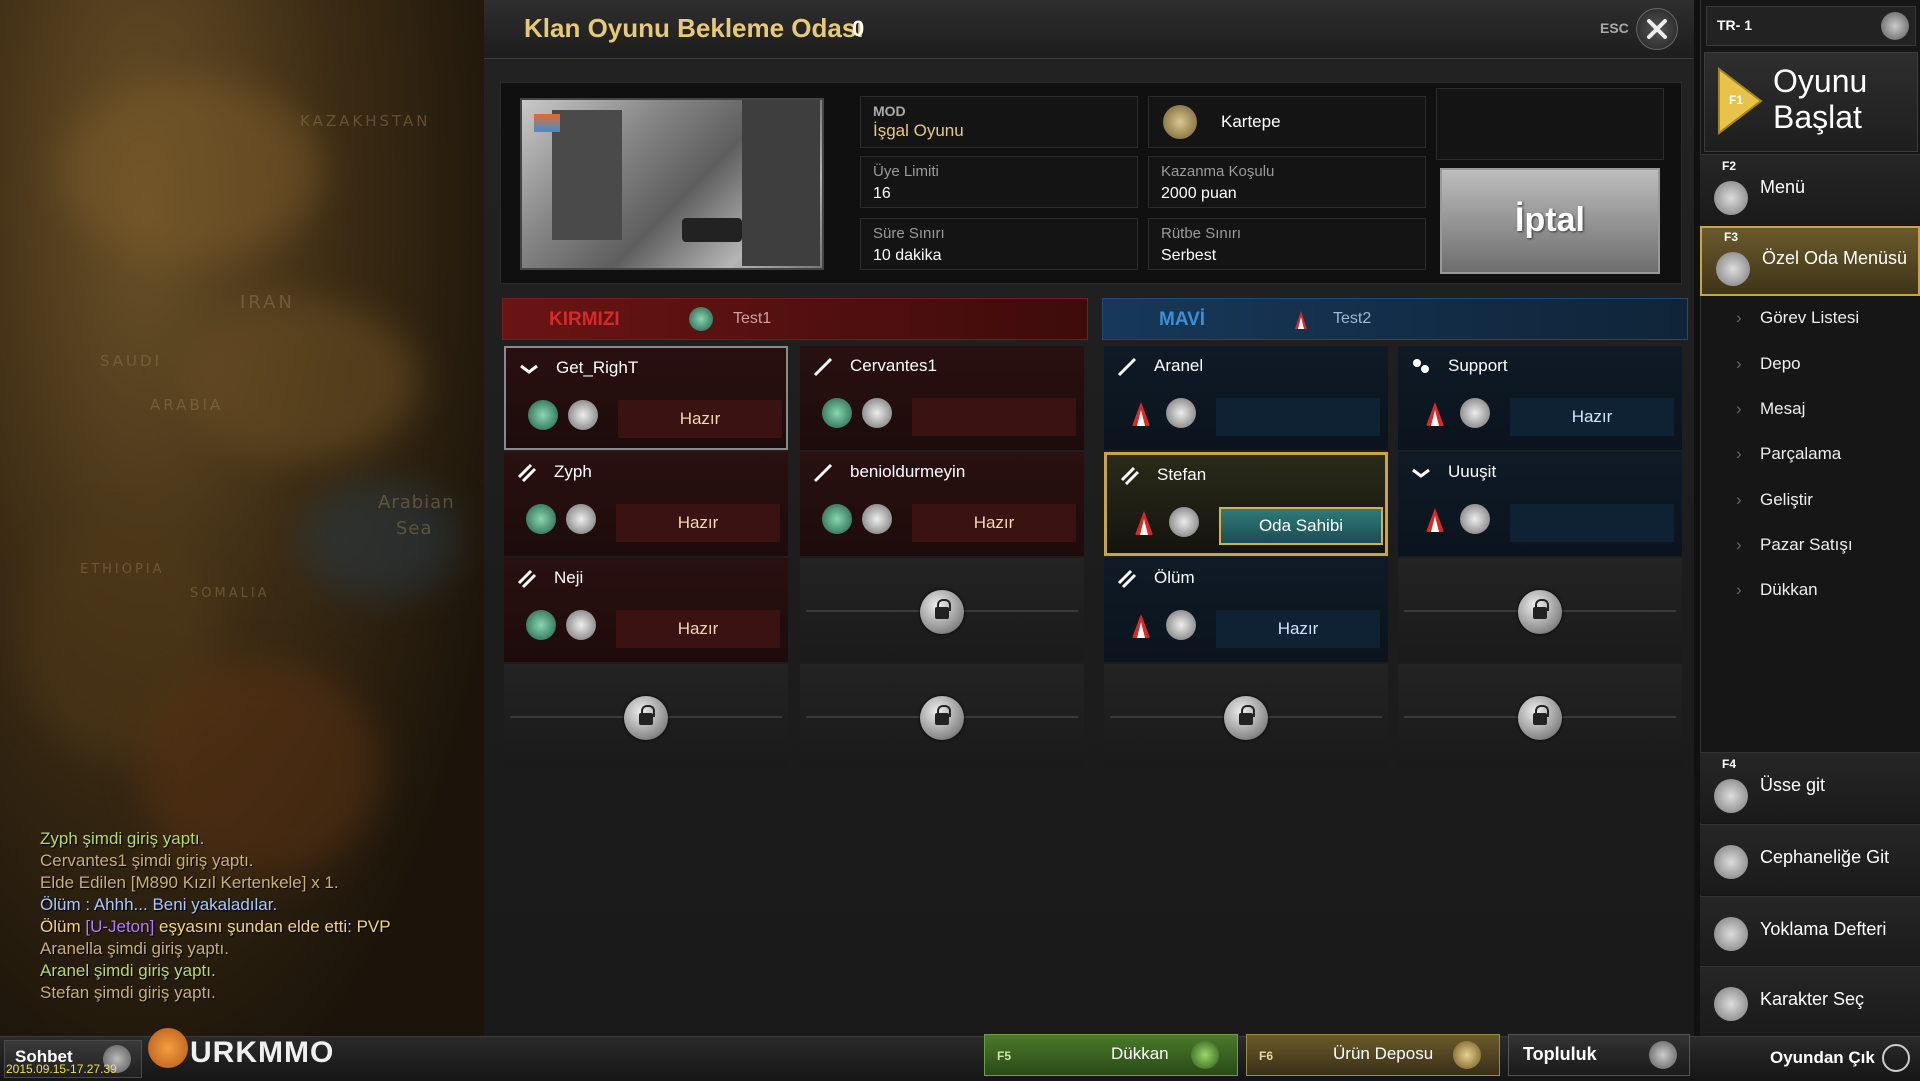  Describe the element at coordinates (893, 365) in the screenshot. I see `player-name: Cervantes1` at that location.